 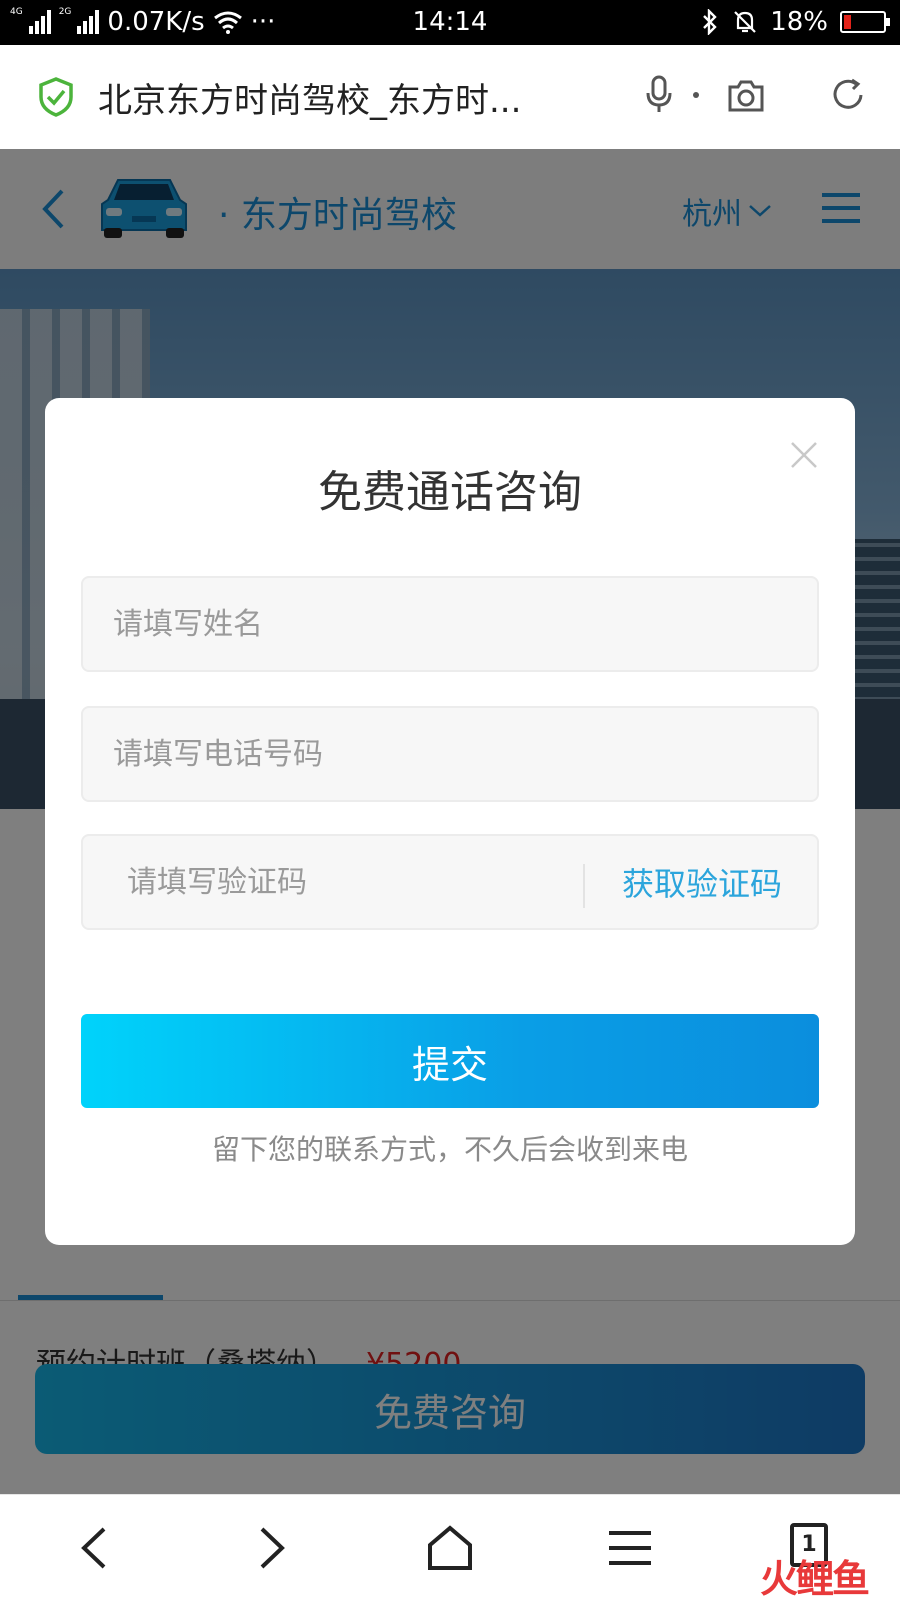 I want to click on shield-icon, so click(x=56, y=97).